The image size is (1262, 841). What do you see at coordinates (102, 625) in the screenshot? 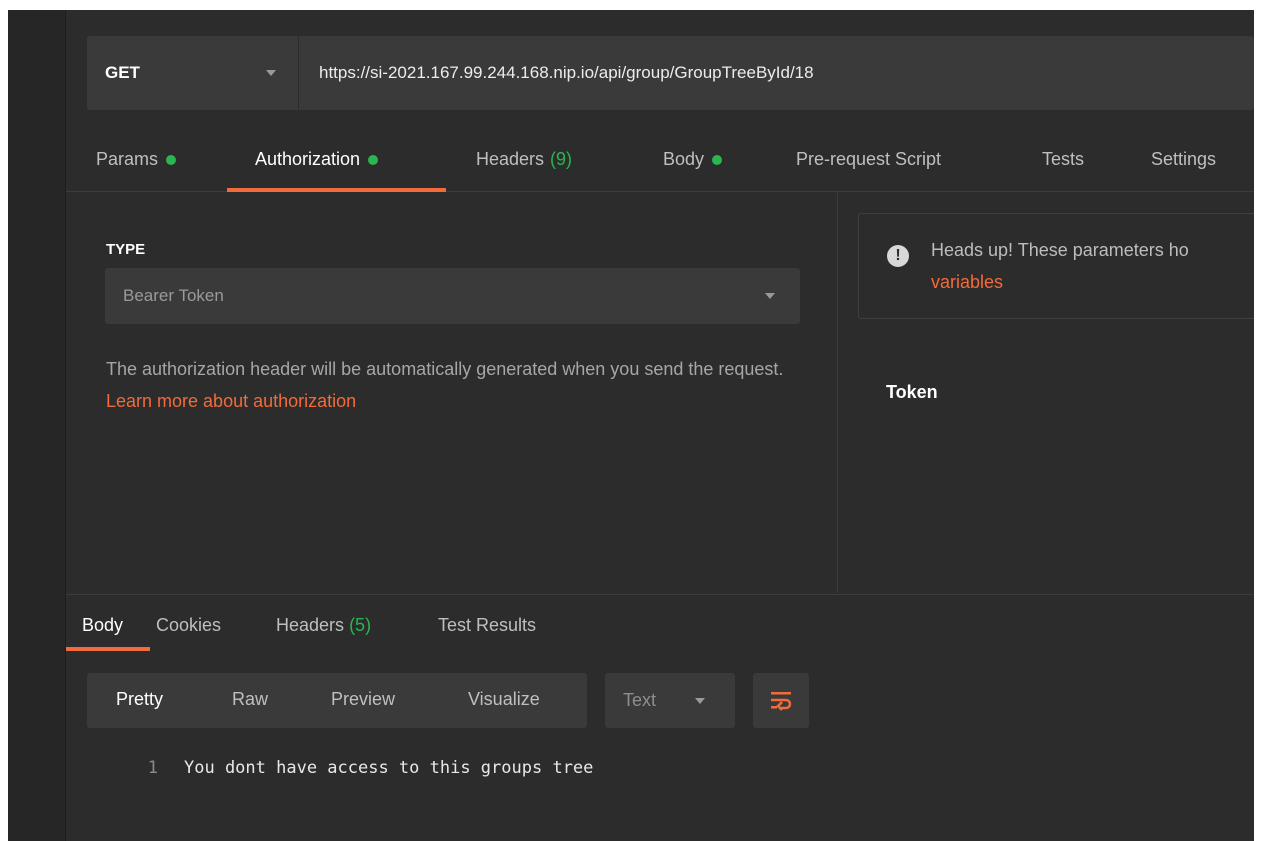
I see `tab-response-body: Body` at bounding box center [102, 625].